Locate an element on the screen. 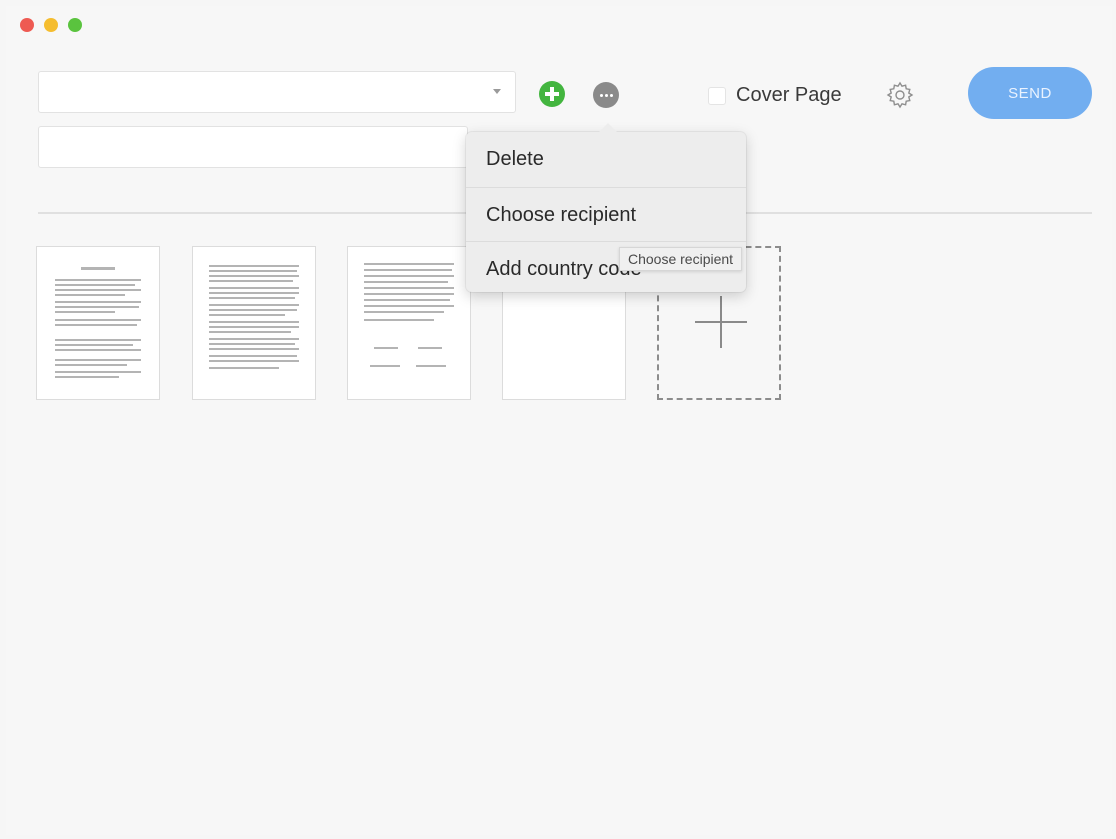 The width and height of the screenshot is (1116, 839). gear-icon is located at coordinates (900, 95).